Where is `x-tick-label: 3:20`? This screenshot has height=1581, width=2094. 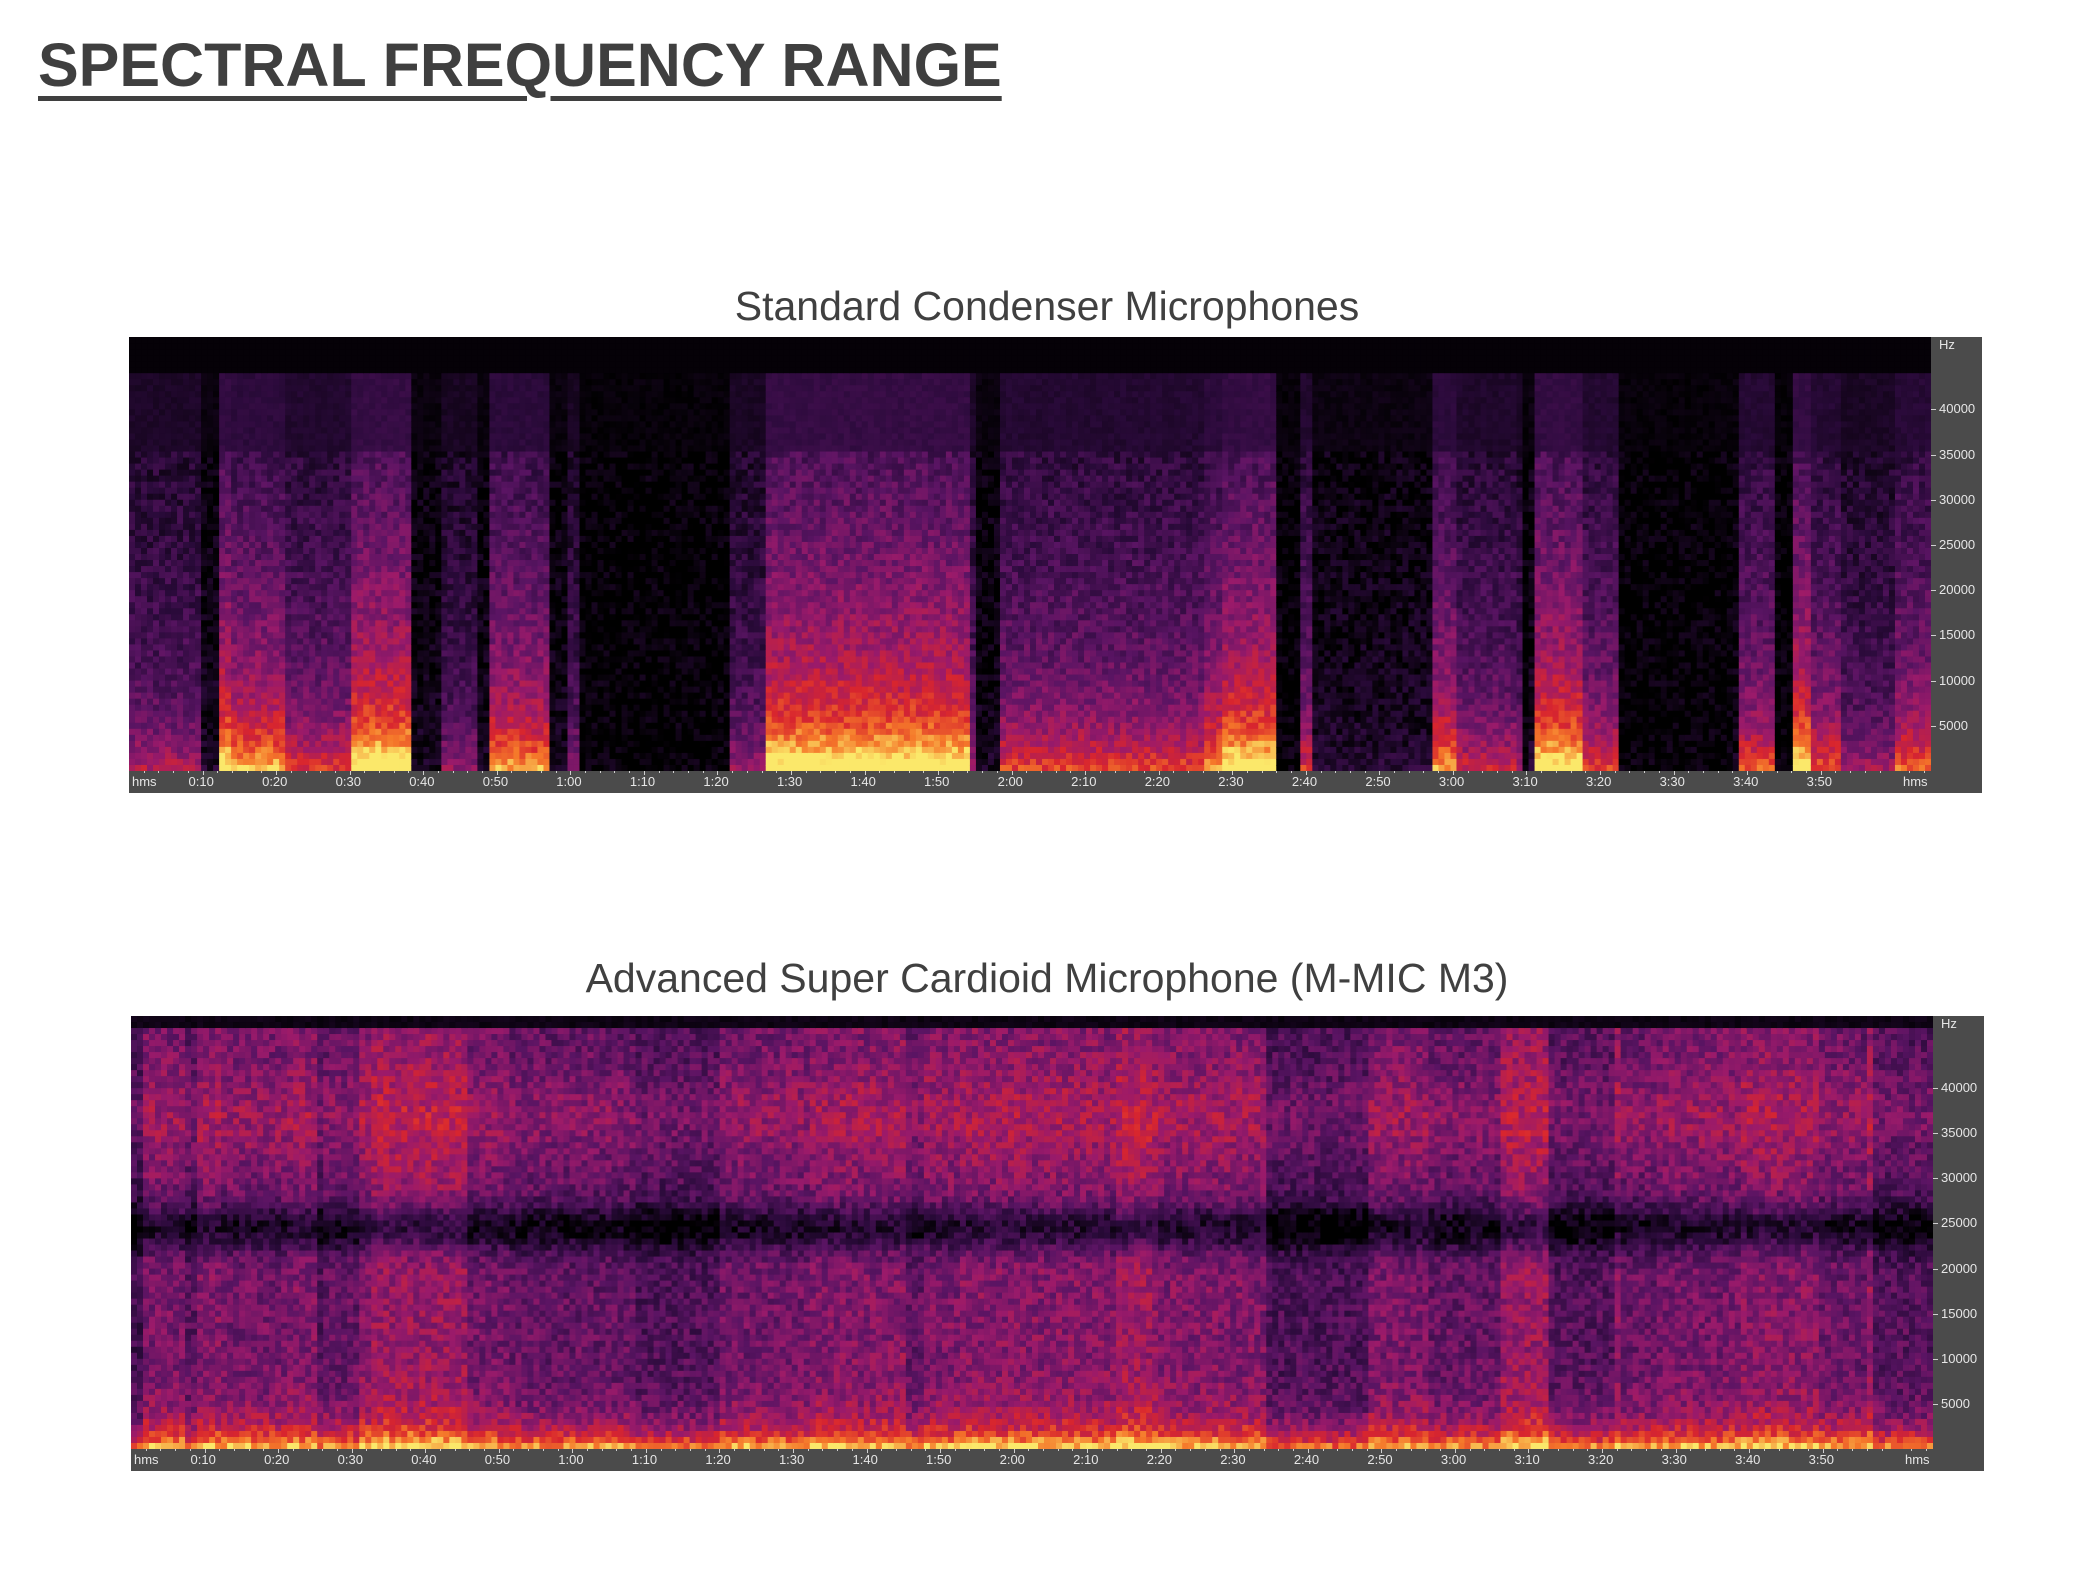 x-tick-label: 3:20 is located at coordinates (1600, 1459).